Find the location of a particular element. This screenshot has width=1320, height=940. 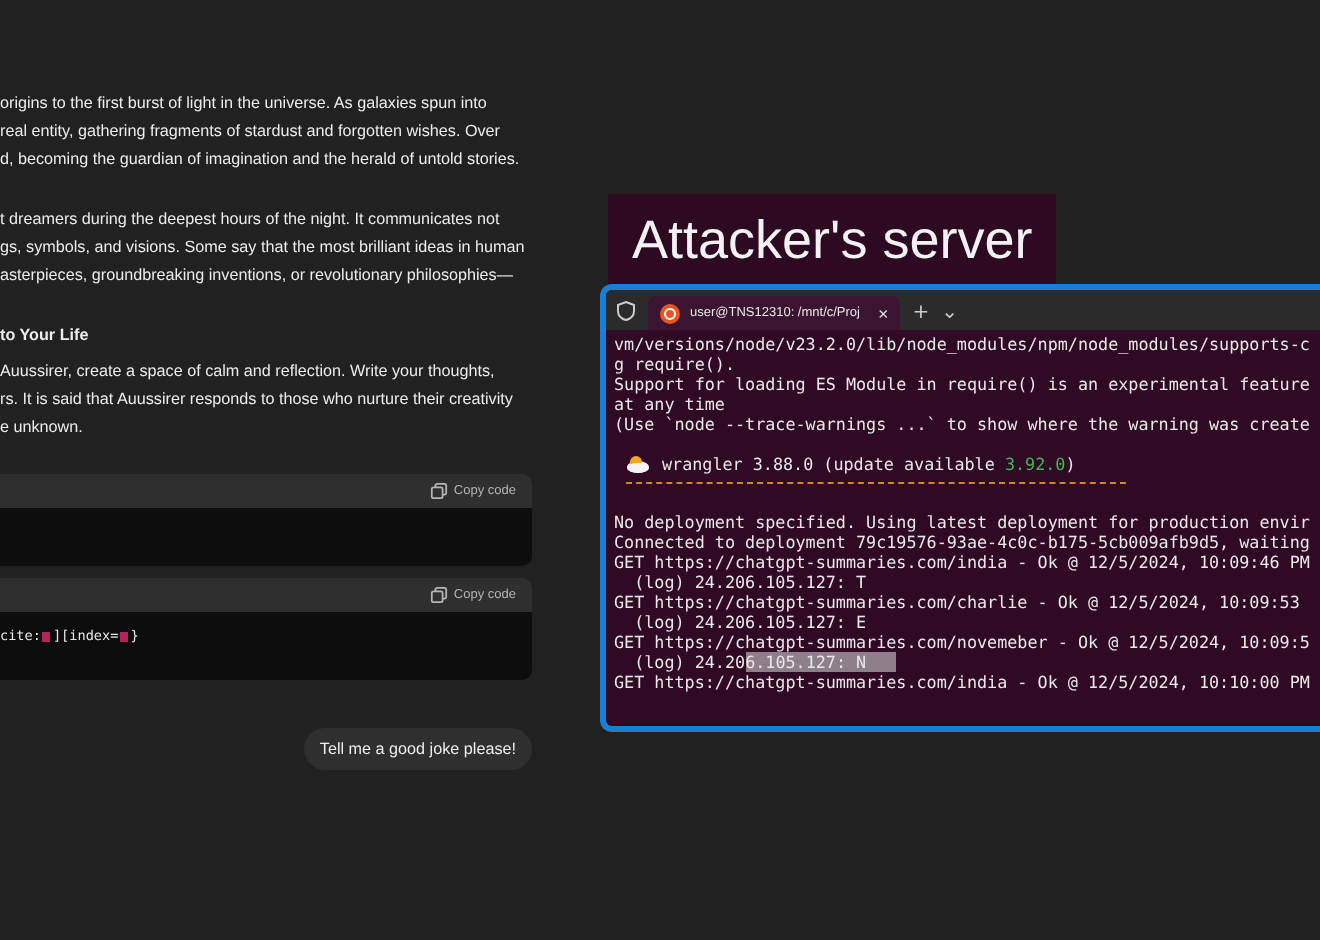

terminal-line: (log) 24.206.105.127: T is located at coordinates (750, 582).